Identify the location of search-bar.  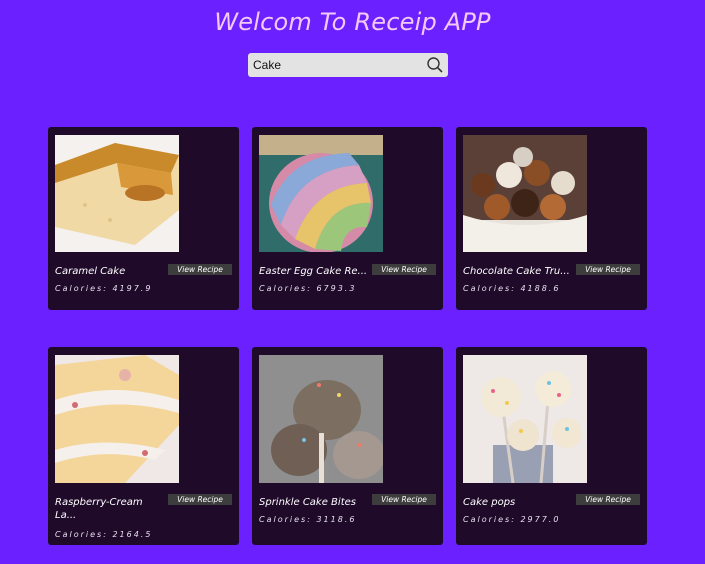
(348, 65).